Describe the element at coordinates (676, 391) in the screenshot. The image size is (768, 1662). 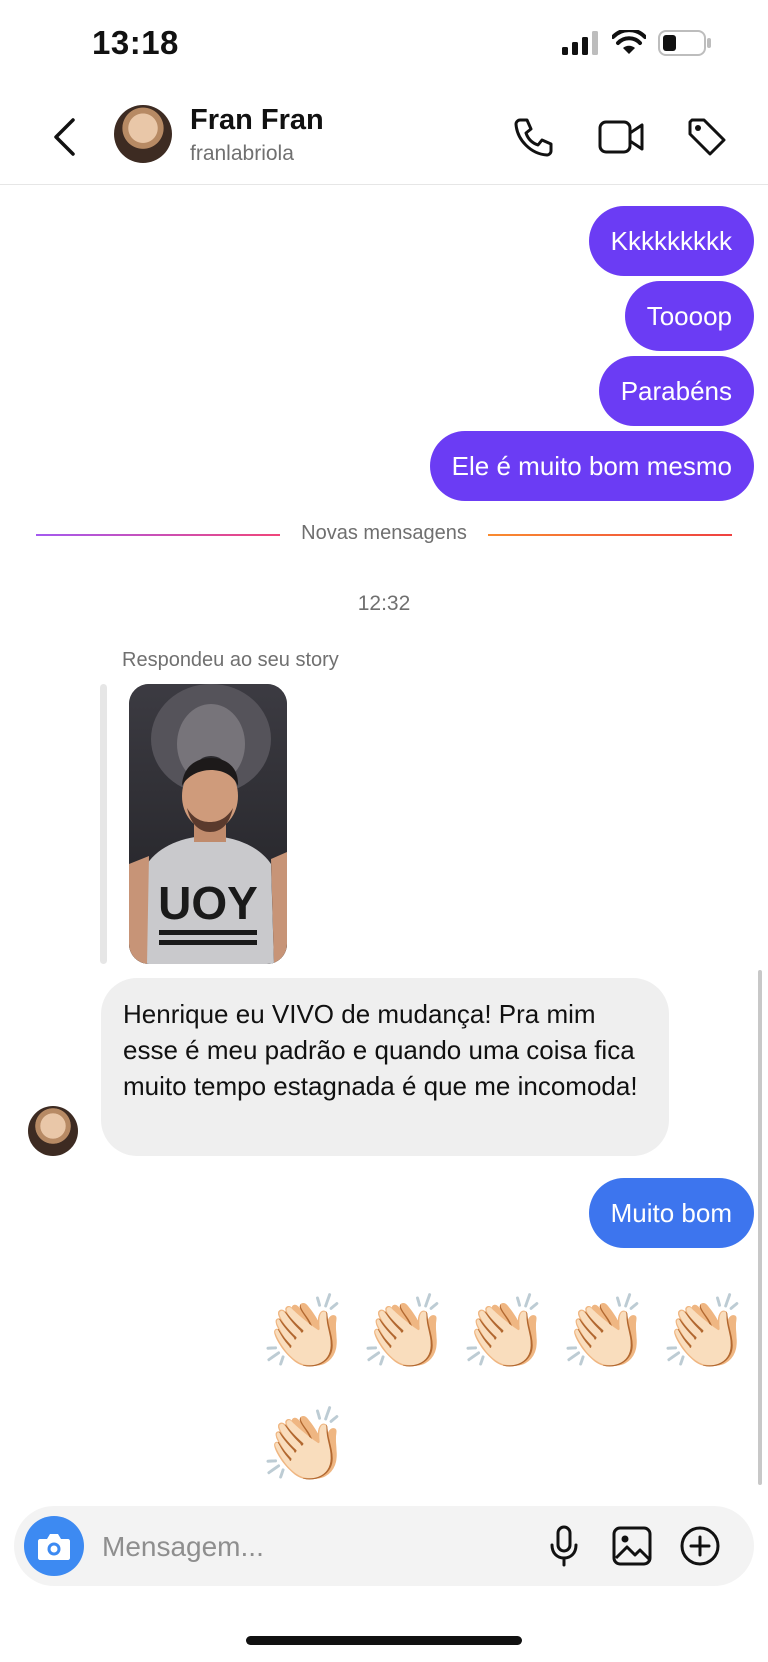
I see `message-bubble-outgoing: Parabéns` at that location.